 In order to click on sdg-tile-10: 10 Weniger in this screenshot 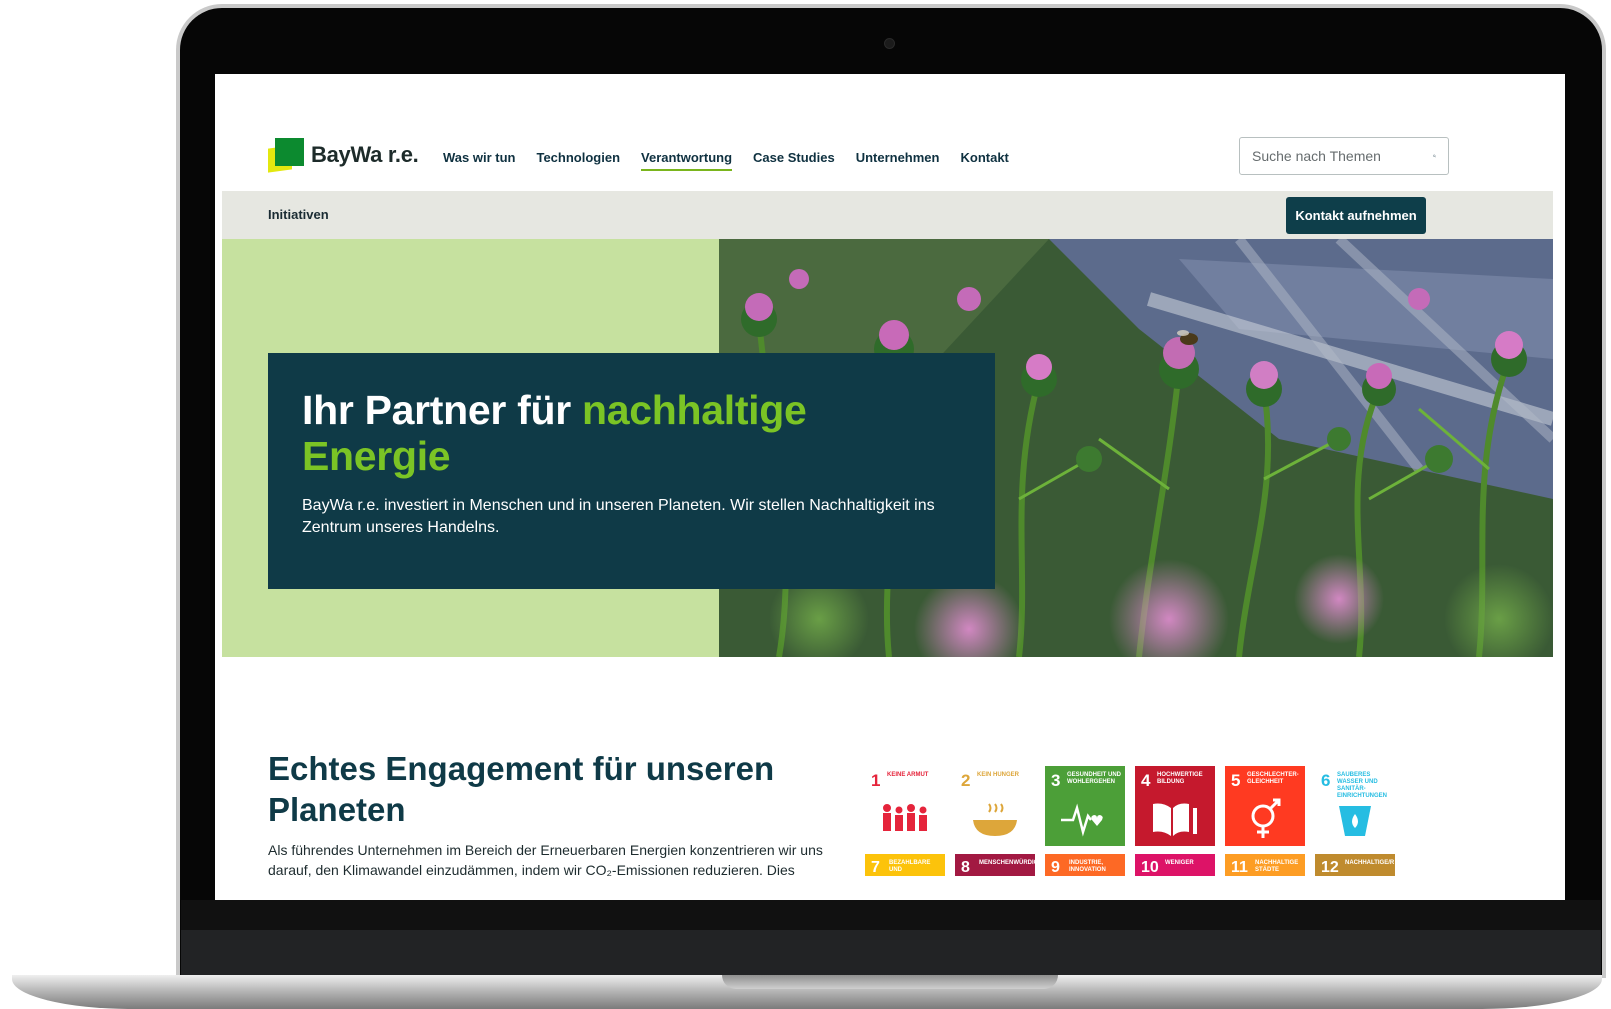, I will do `click(1175, 865)`.